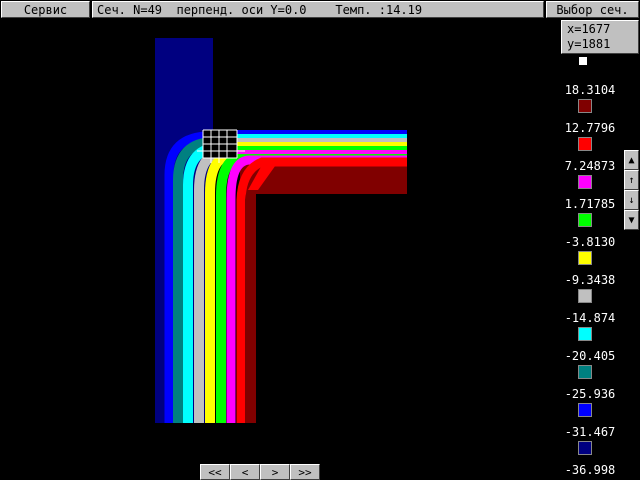 The height and width of the screenshot is (480, 640). I want to click on top-band-green, so click(321, 148).